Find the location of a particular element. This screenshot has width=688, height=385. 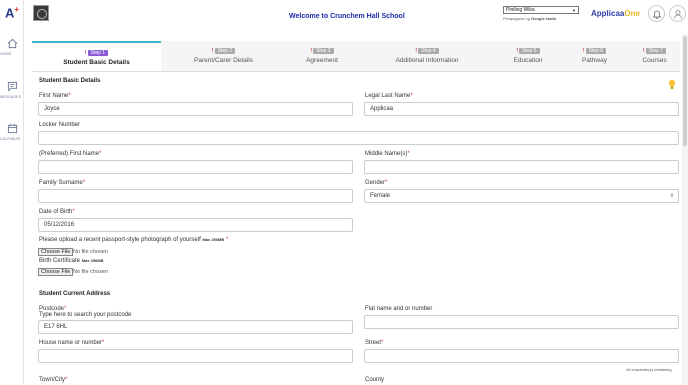

middle-name-label: Middle Name(s)* is located at coordinates (387, 154).